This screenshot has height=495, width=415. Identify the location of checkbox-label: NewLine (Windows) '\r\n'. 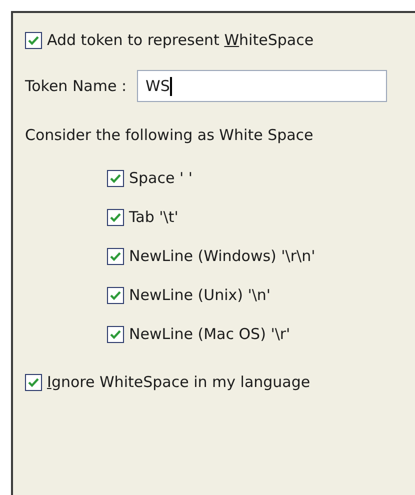
(222, 257).